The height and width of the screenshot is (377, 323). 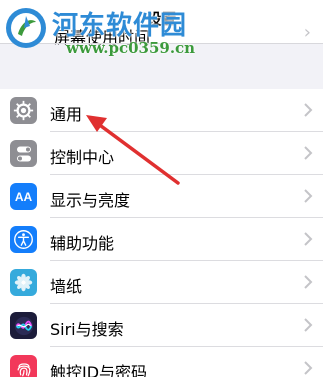 What do you see at coordinates (161, 282) in the screenshot?
I see `settings-row-wallpaper: 墙纸` at bounding box center [161, 282].